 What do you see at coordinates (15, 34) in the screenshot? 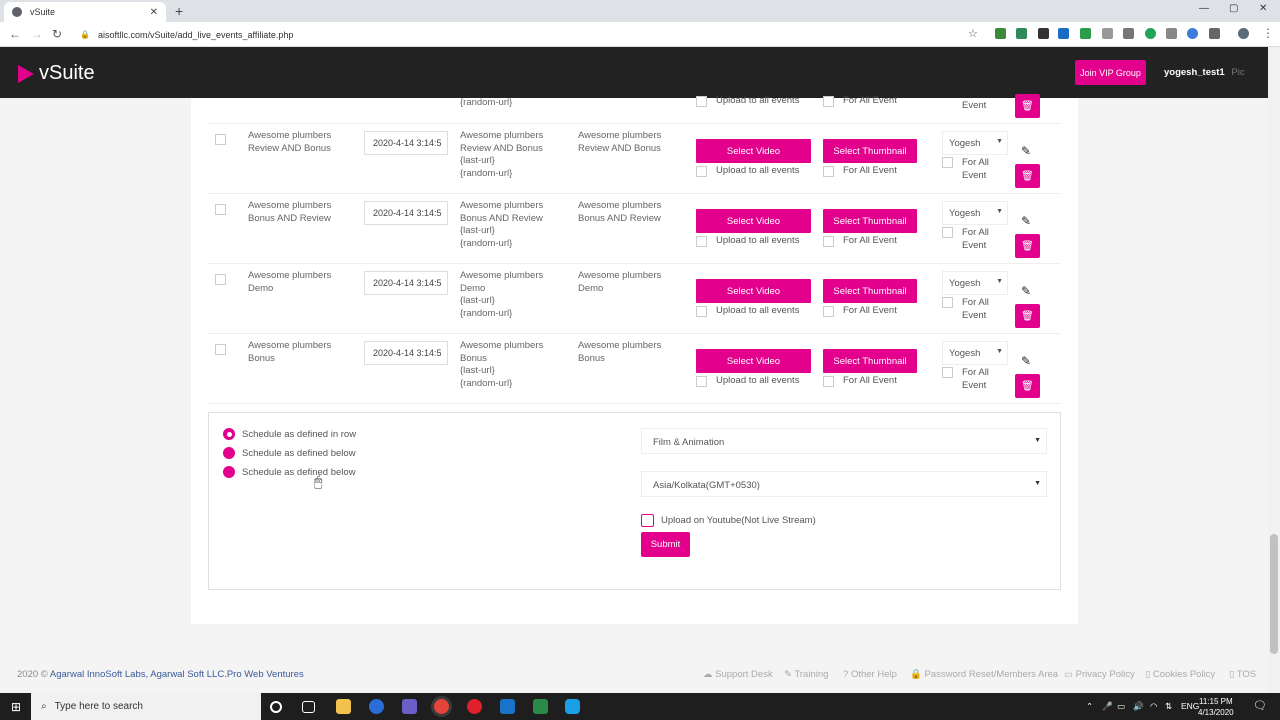
I see `back-icon: ←` at bounding box center [15, 34].